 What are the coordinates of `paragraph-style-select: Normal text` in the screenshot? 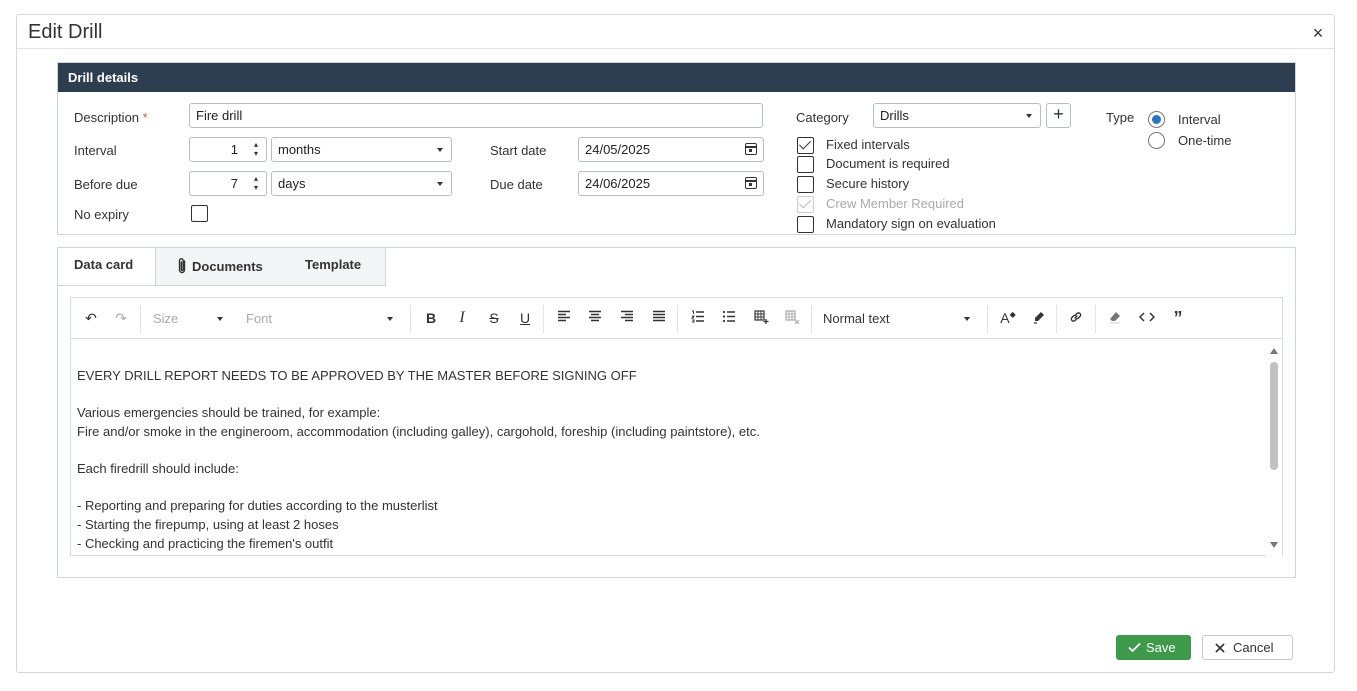 It's located at (856, 318).